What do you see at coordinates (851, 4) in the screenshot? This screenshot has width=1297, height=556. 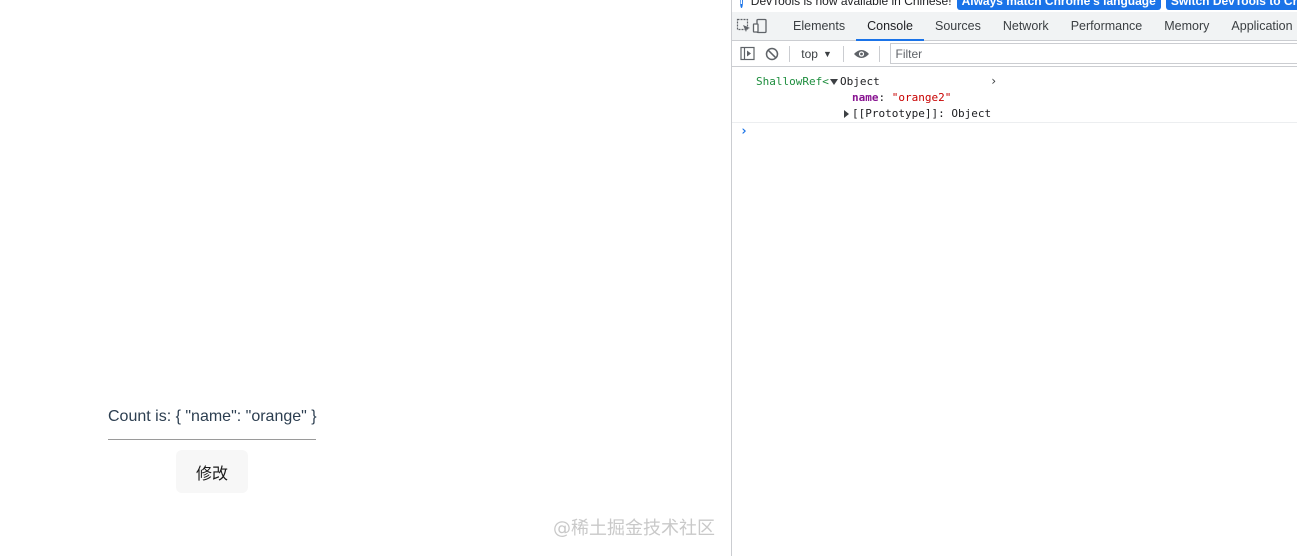 I see `infobar-message: DevTools is now available in Chinese!` at bounding box center [851, 4].